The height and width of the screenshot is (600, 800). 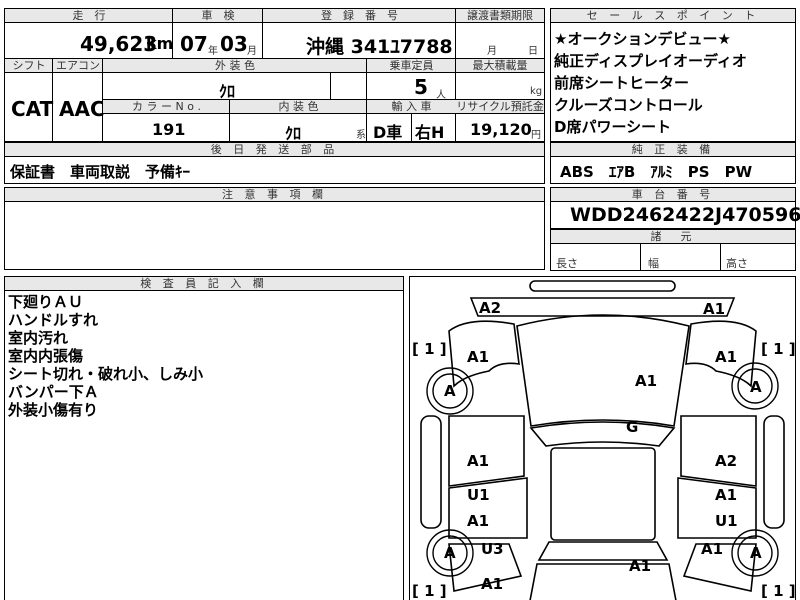 What do you see at coordinates (492, 549) in the screenshot?
I see `mark-quarter-left: U3` at bounding box center [492, 549].